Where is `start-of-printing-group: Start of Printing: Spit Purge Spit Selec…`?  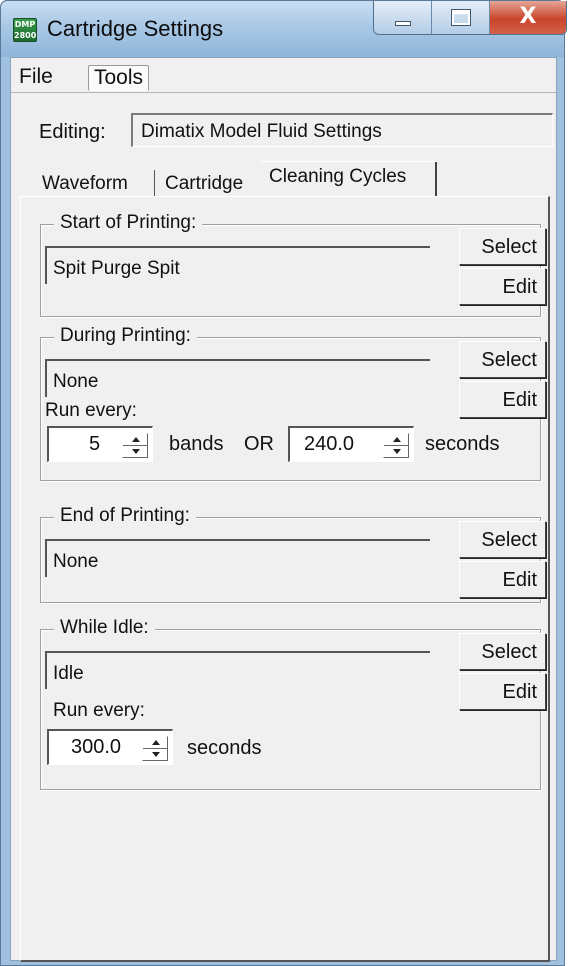
start-of-printing-group: Start of Printing: Spit Purge Spit Selec… is located at coordinates (293, 264).